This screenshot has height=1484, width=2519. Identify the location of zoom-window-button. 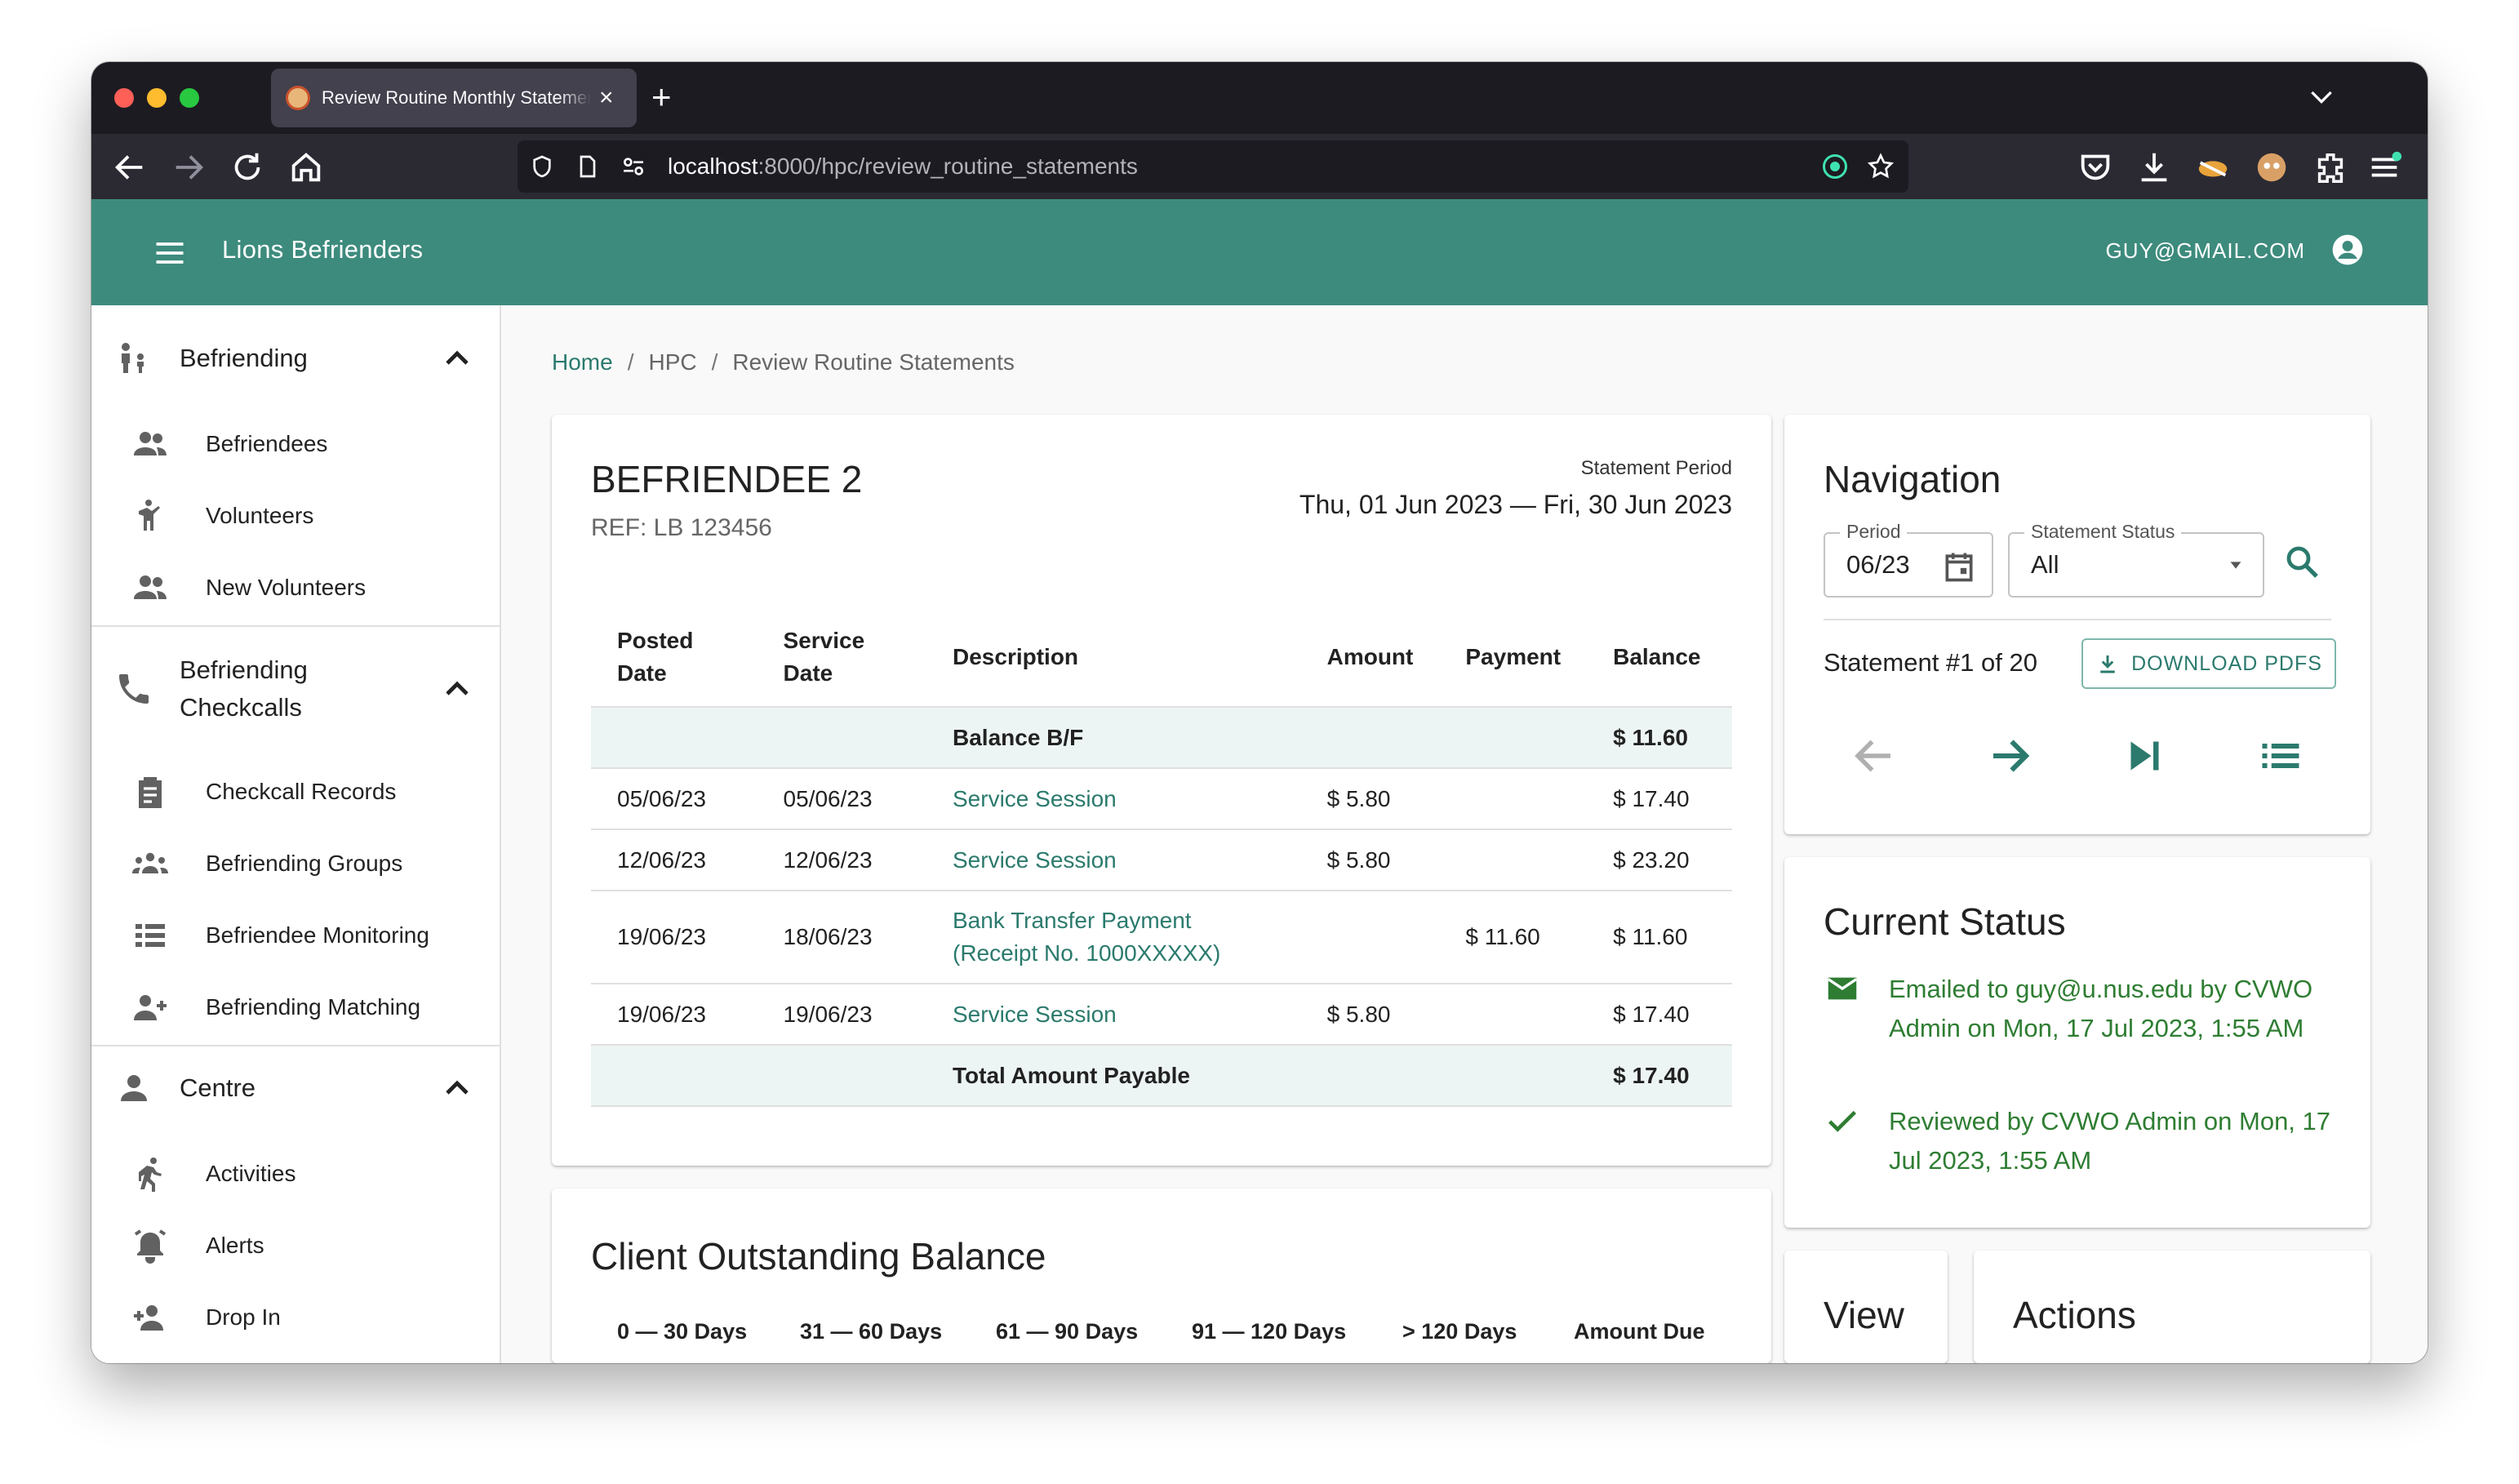
(190, 98).